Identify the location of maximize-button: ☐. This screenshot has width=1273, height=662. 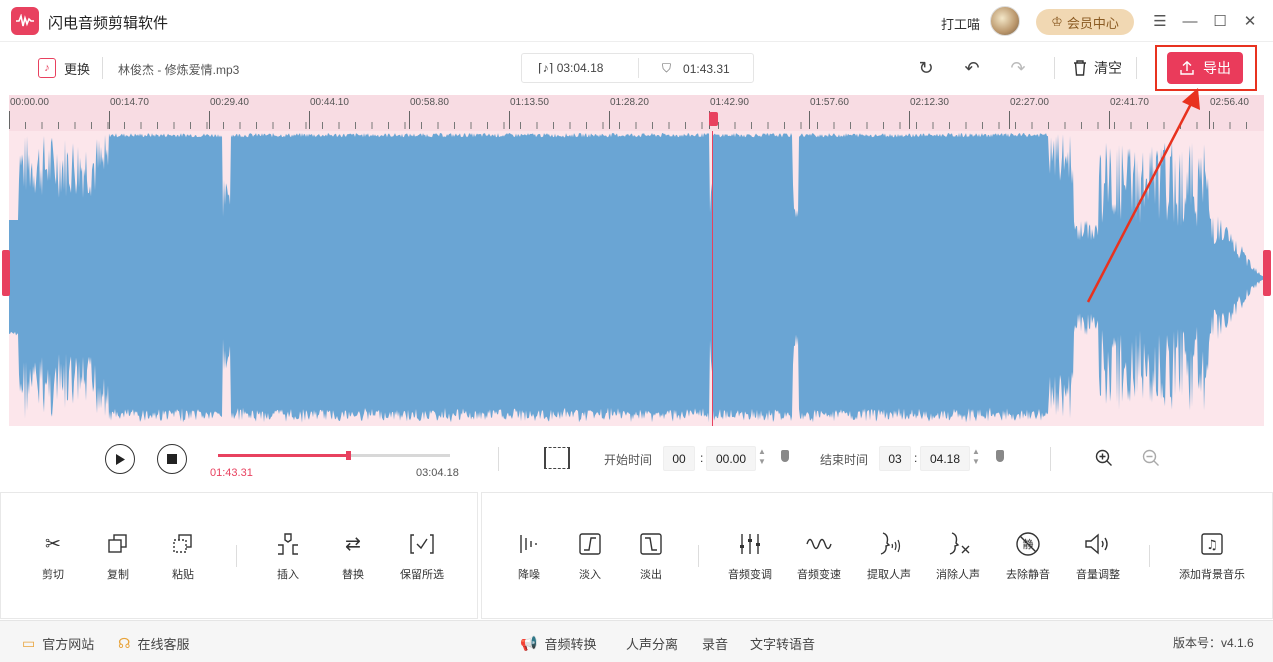
(1220, 21).